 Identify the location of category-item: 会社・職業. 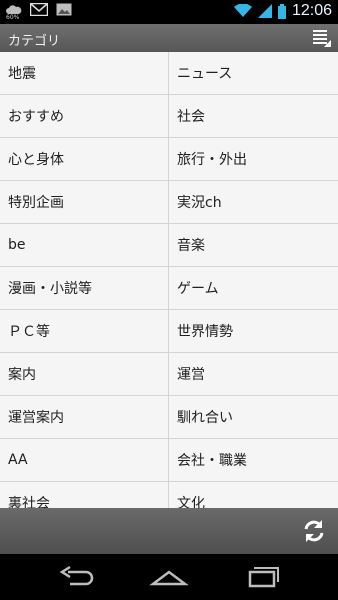
(253, 460).